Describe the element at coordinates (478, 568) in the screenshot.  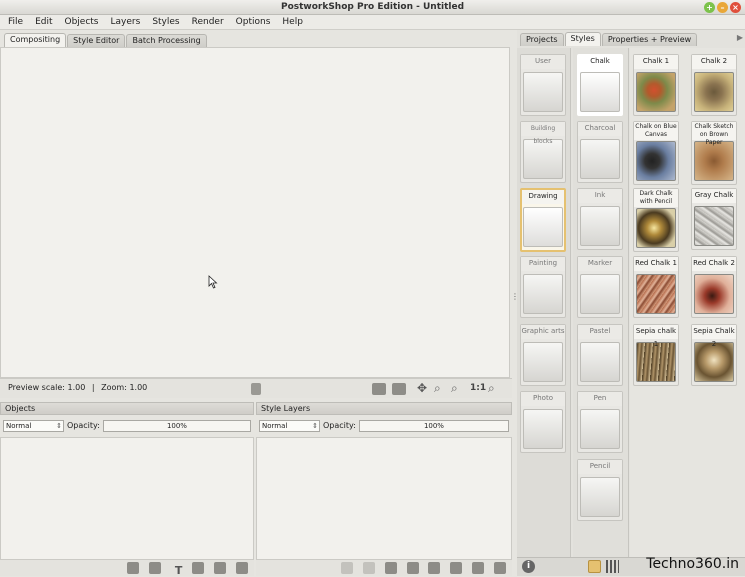
I see `clear-layer-icon` at that location.